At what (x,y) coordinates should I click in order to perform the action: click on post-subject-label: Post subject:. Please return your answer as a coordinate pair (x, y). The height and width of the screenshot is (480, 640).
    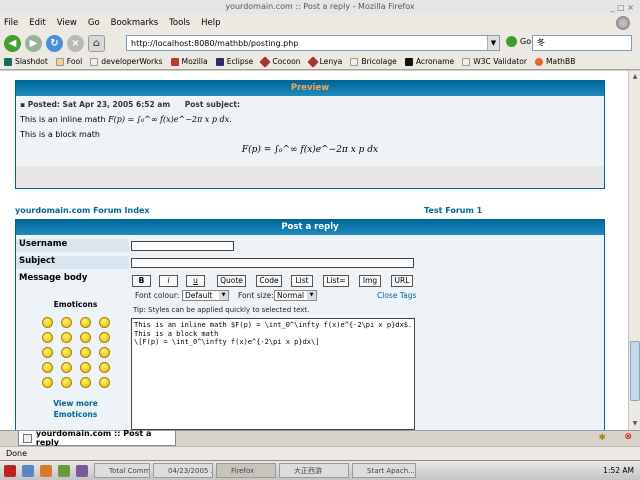
    Looking at the image, I should click on (212, 104).